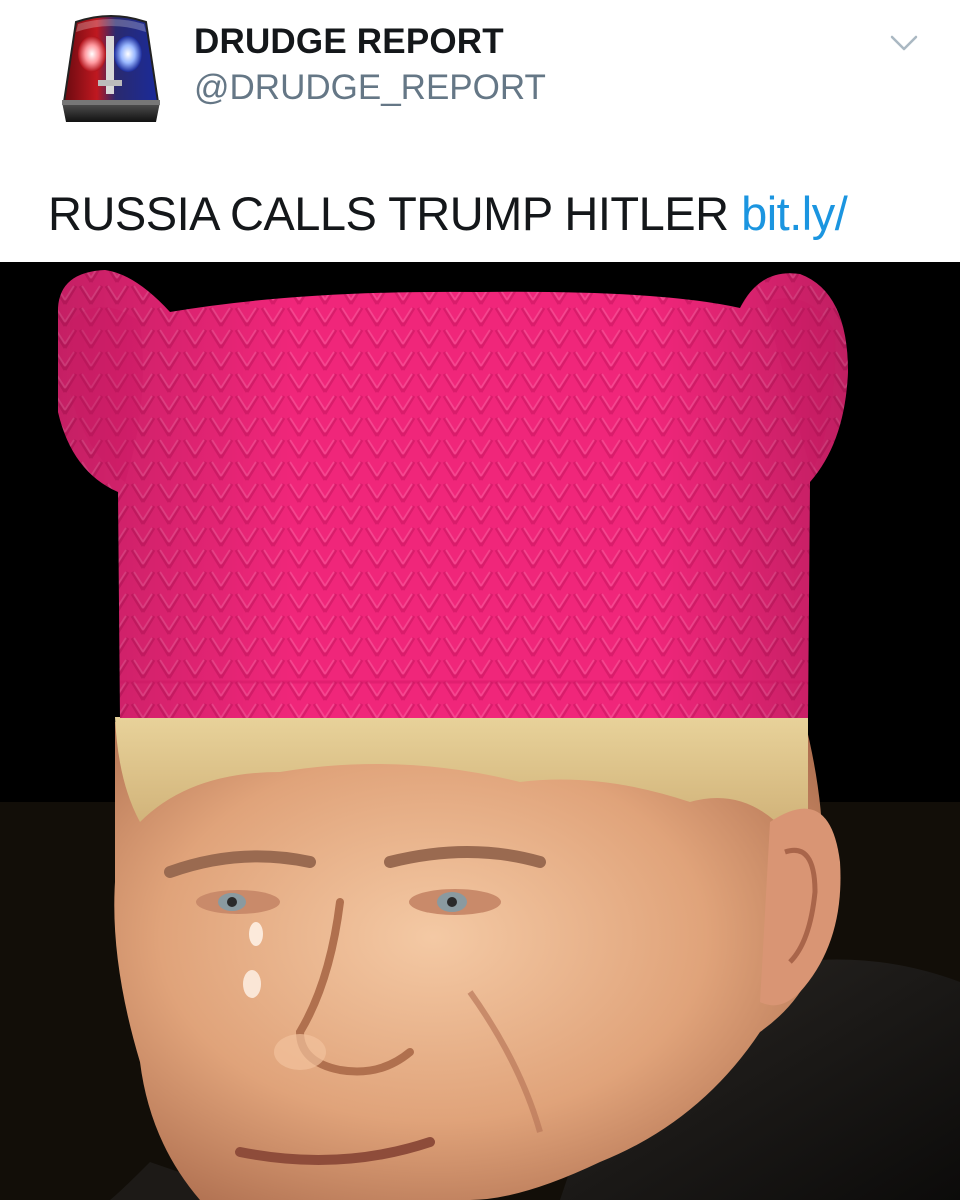  I want to click on siren-icon, so click(111, 67).